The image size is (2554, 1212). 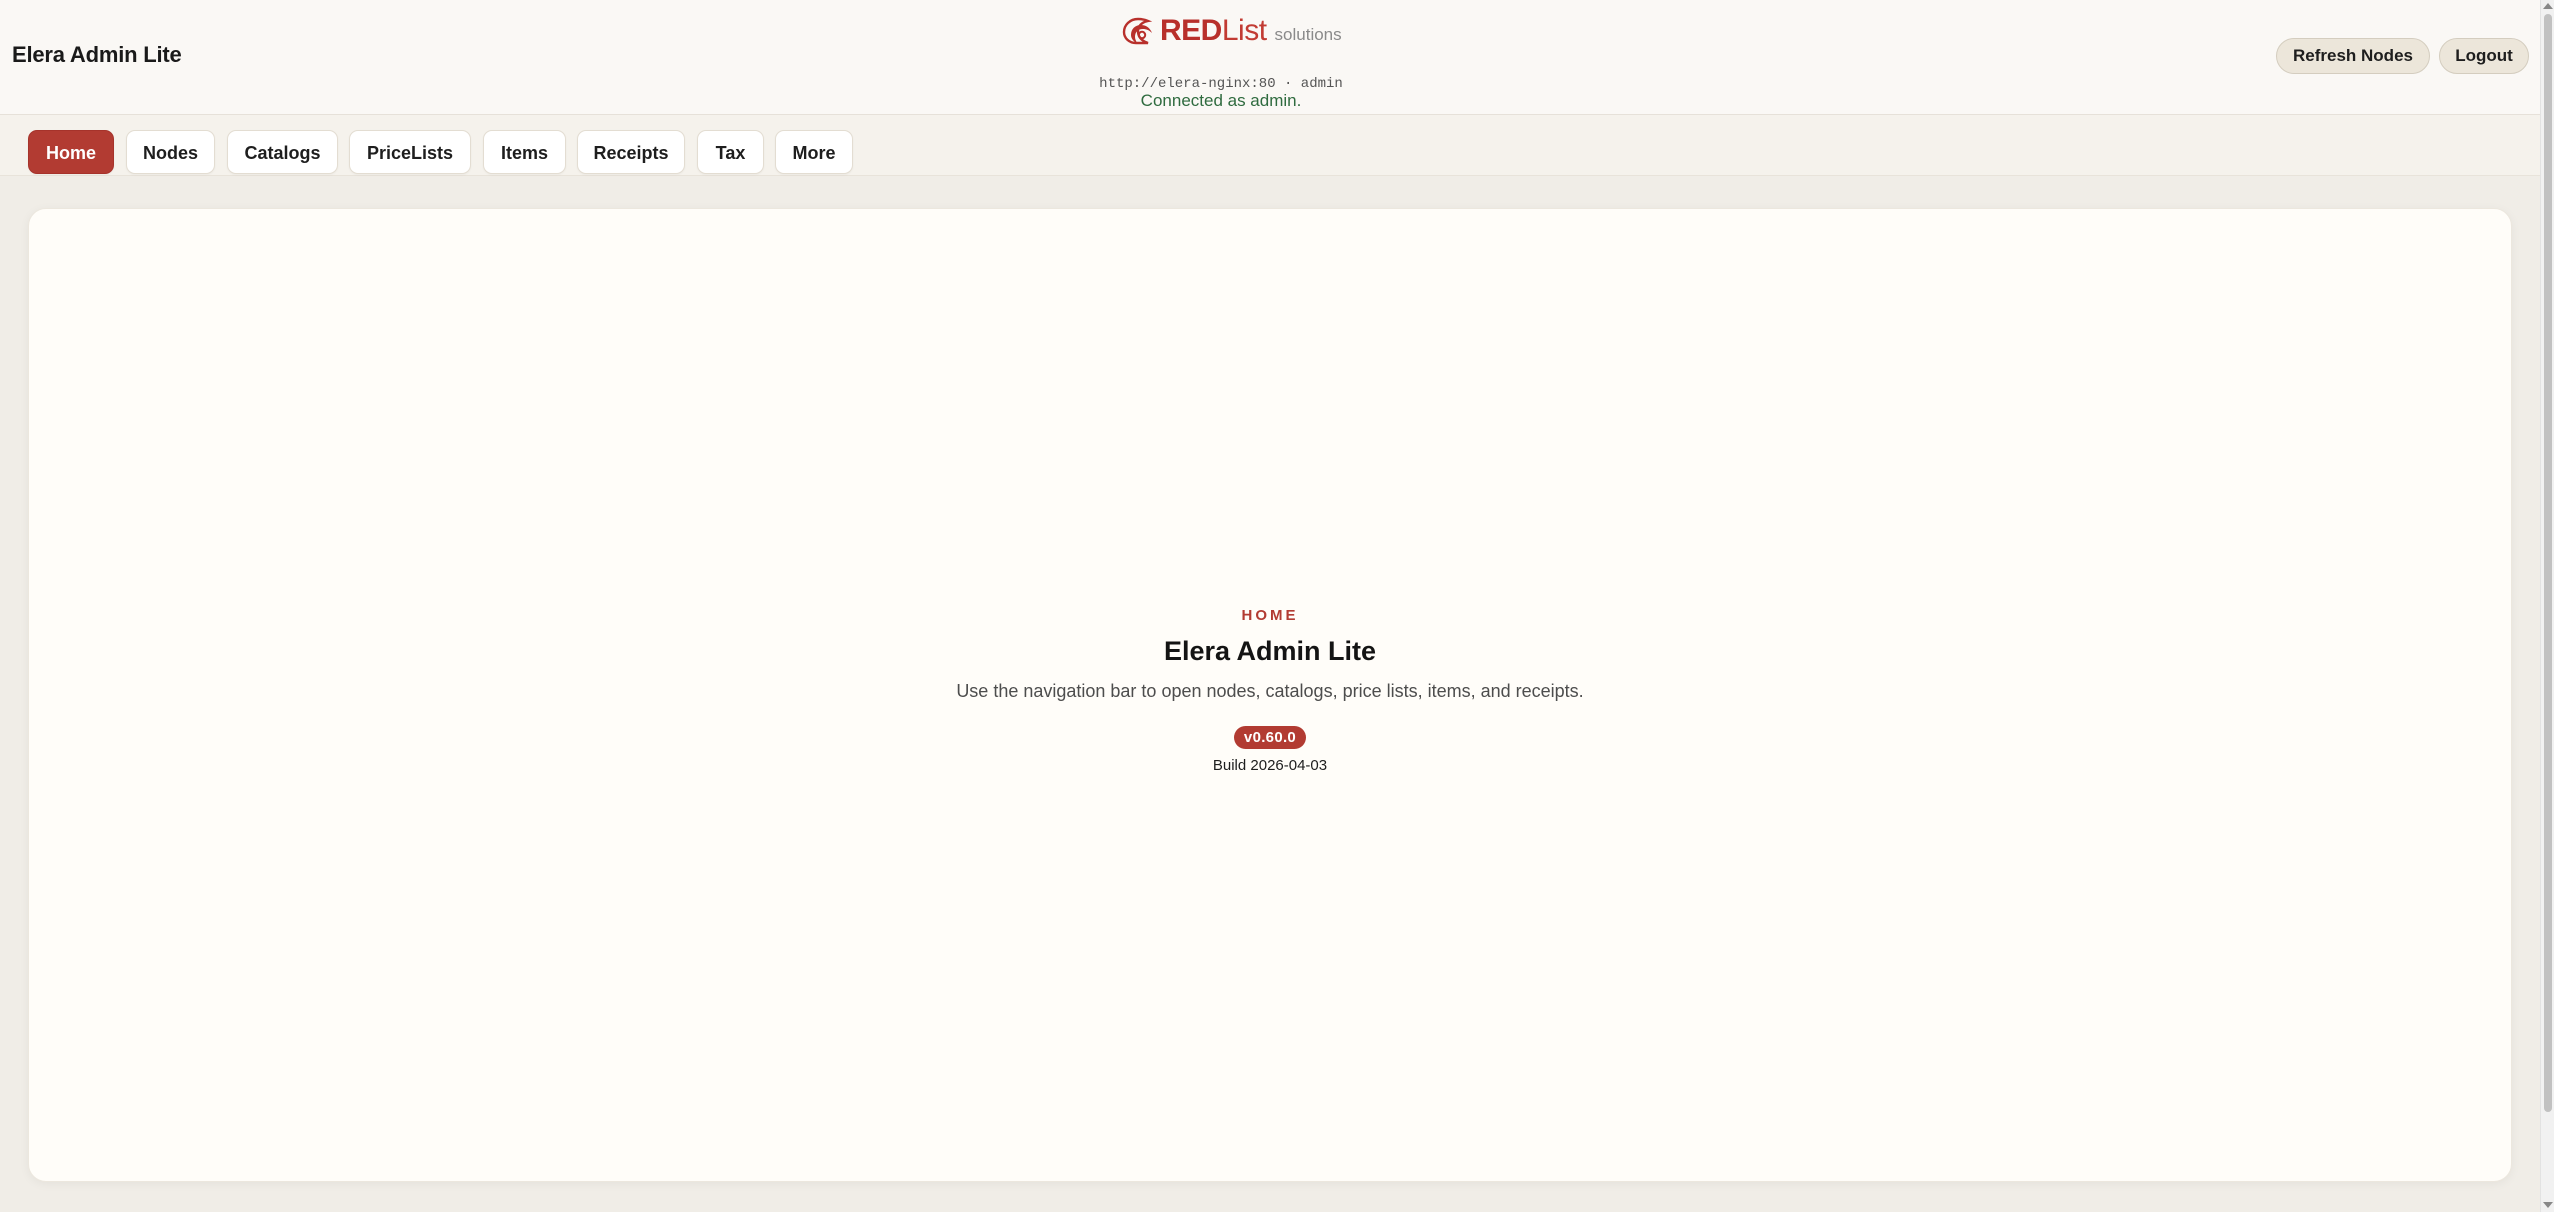 I want to click on redlist-logo-icon, so click(x=1137, y=31).